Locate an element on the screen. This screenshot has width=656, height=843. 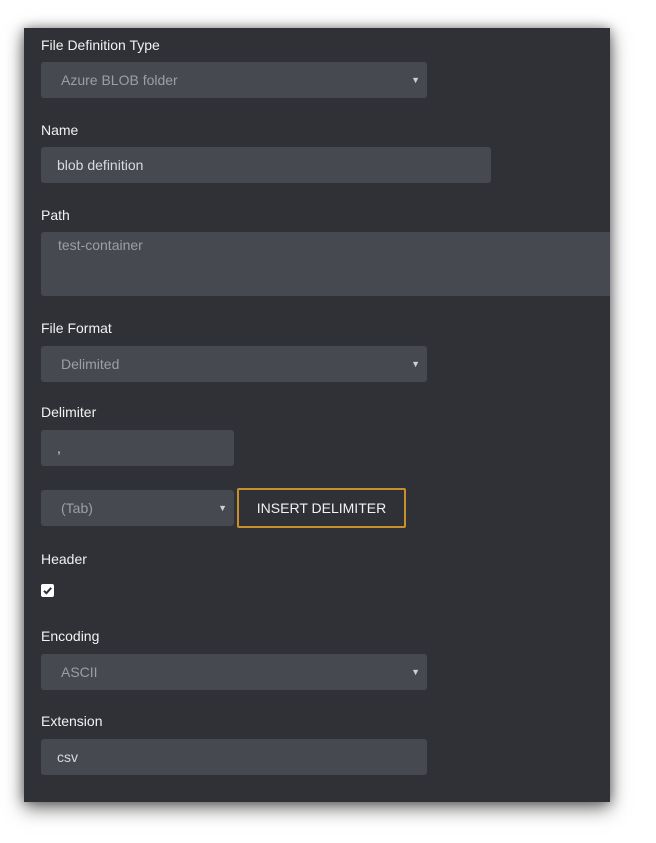
extension-label: Extension is located at coordinates (72, 721).